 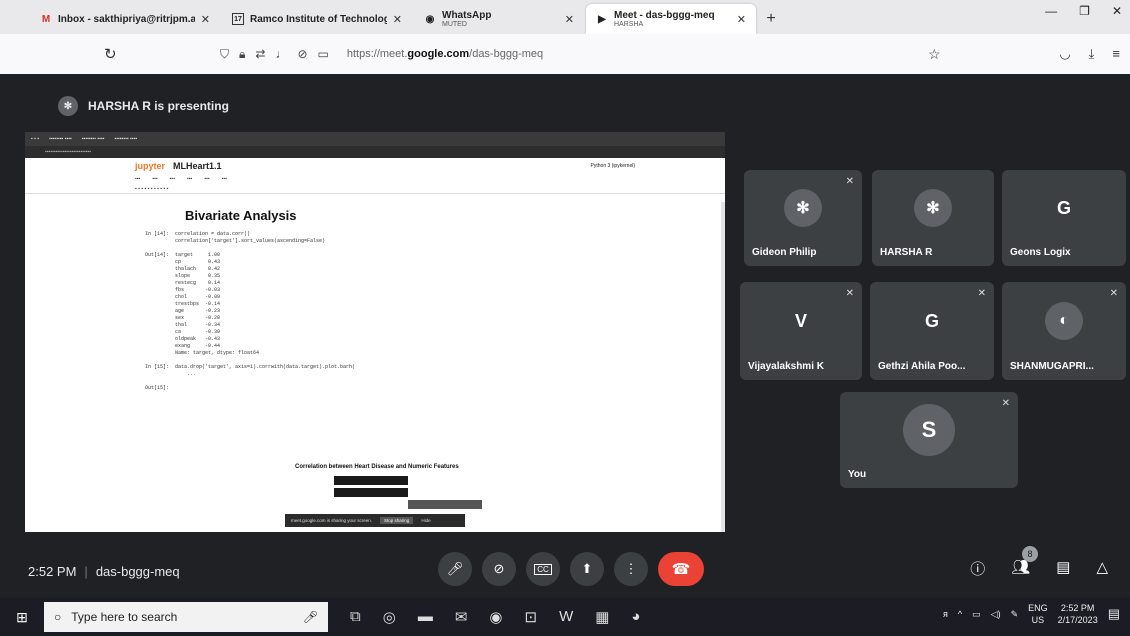 I want to click on task-view-icon: ⧉, so click(x=355, y=617).